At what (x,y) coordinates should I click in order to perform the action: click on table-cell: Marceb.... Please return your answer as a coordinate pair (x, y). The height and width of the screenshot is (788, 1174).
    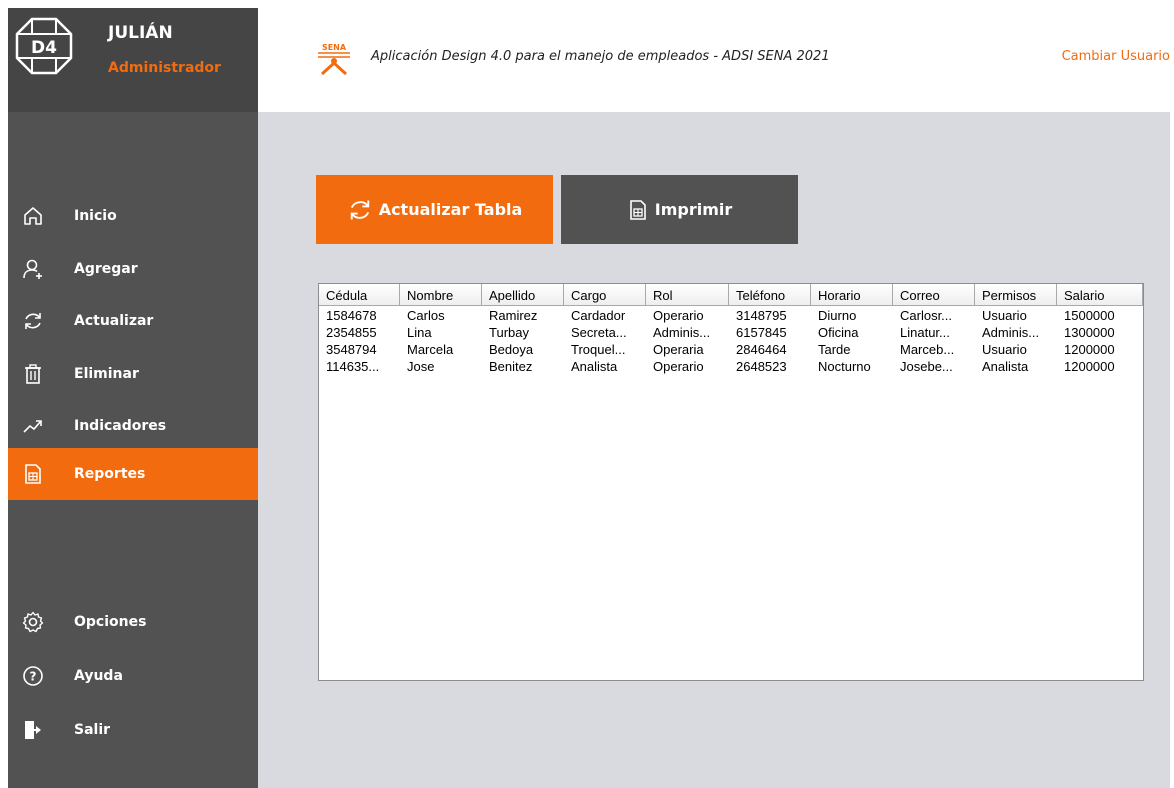
    Looking at the image, I should click on (927, 349).